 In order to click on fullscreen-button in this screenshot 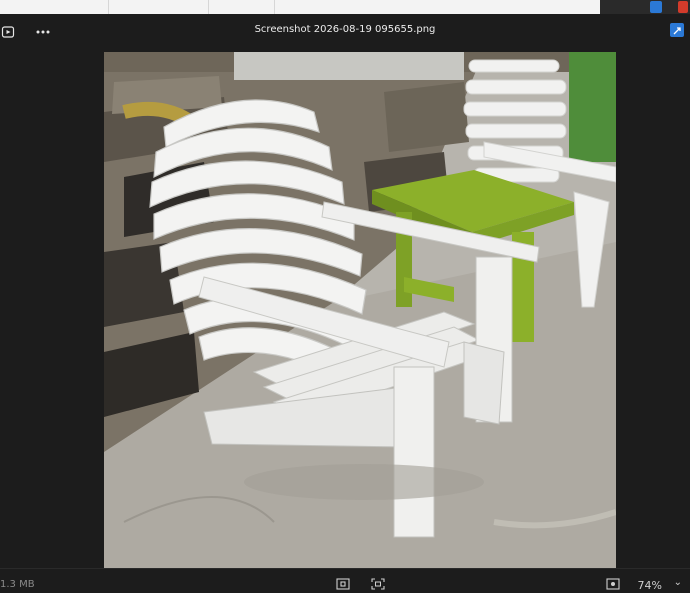, I will do `click(613, 584)`.